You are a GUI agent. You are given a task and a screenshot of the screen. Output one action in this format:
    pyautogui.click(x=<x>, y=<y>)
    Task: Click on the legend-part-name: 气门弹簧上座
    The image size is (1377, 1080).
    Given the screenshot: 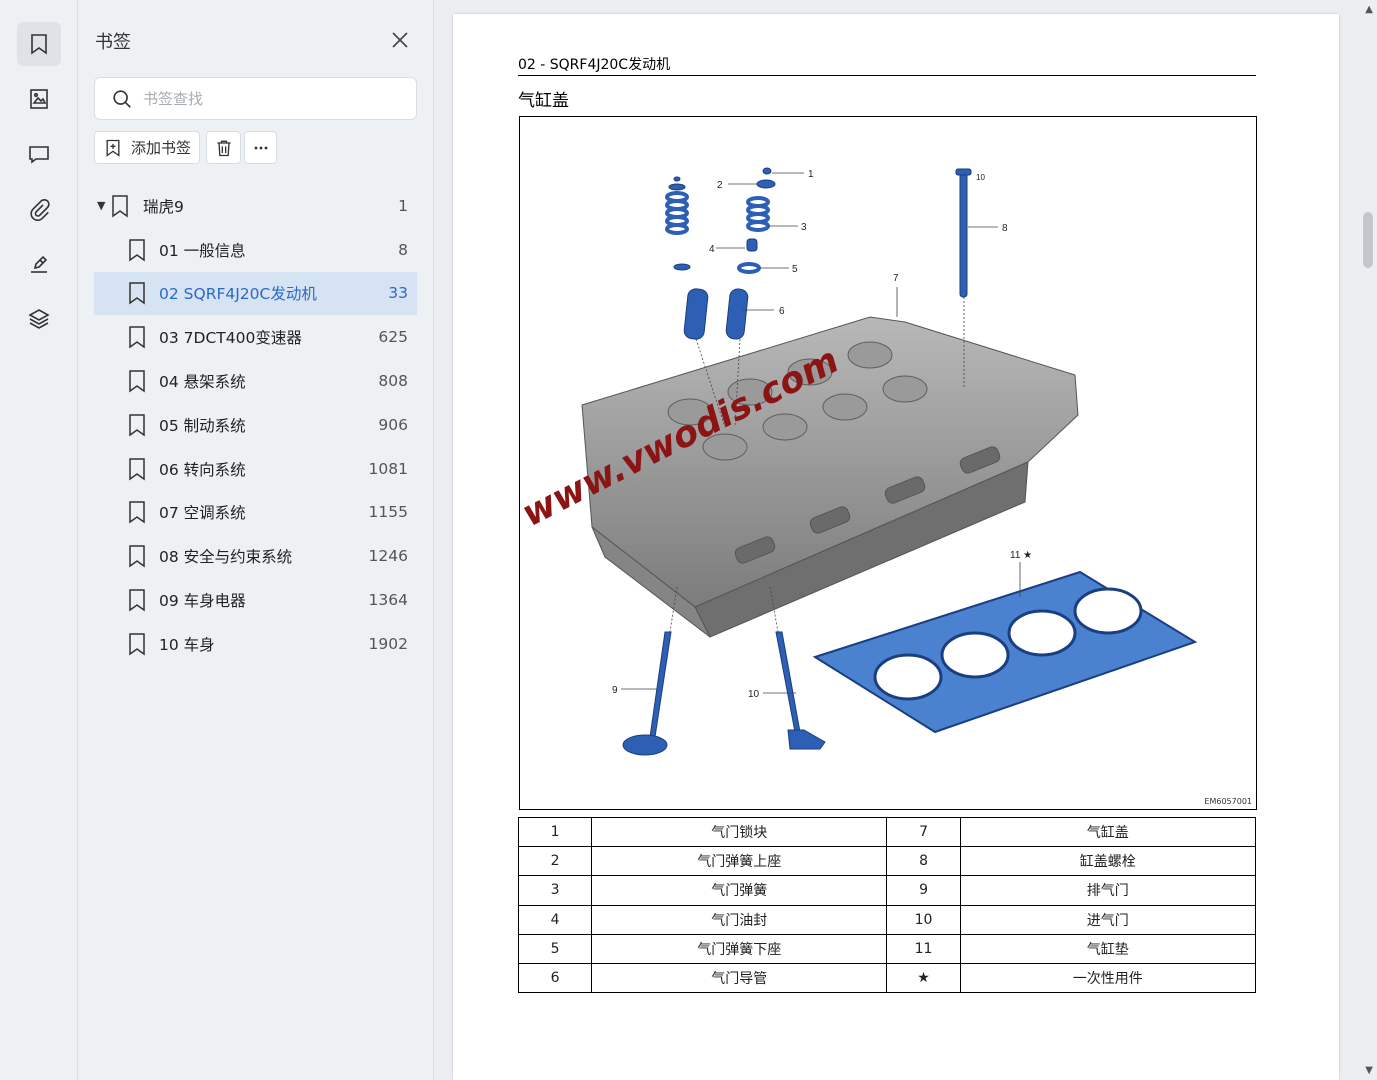 What is the action you would take?
    pyautogui.click(x=739, y=861)
    